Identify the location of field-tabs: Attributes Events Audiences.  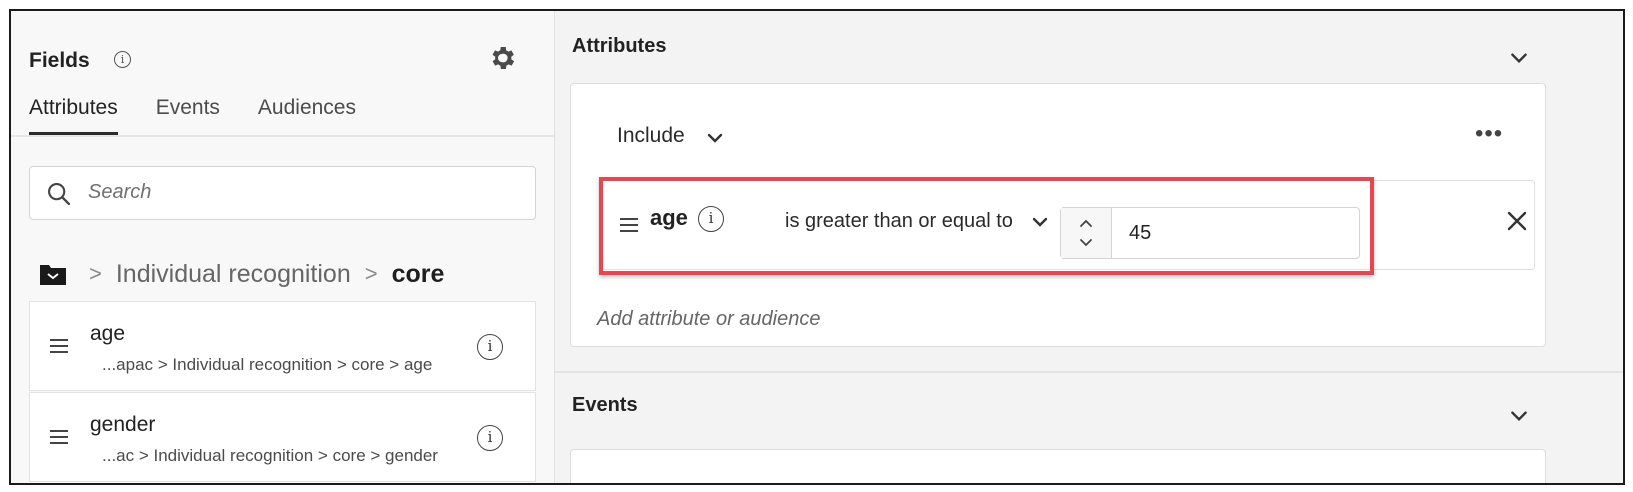
(211, 114).